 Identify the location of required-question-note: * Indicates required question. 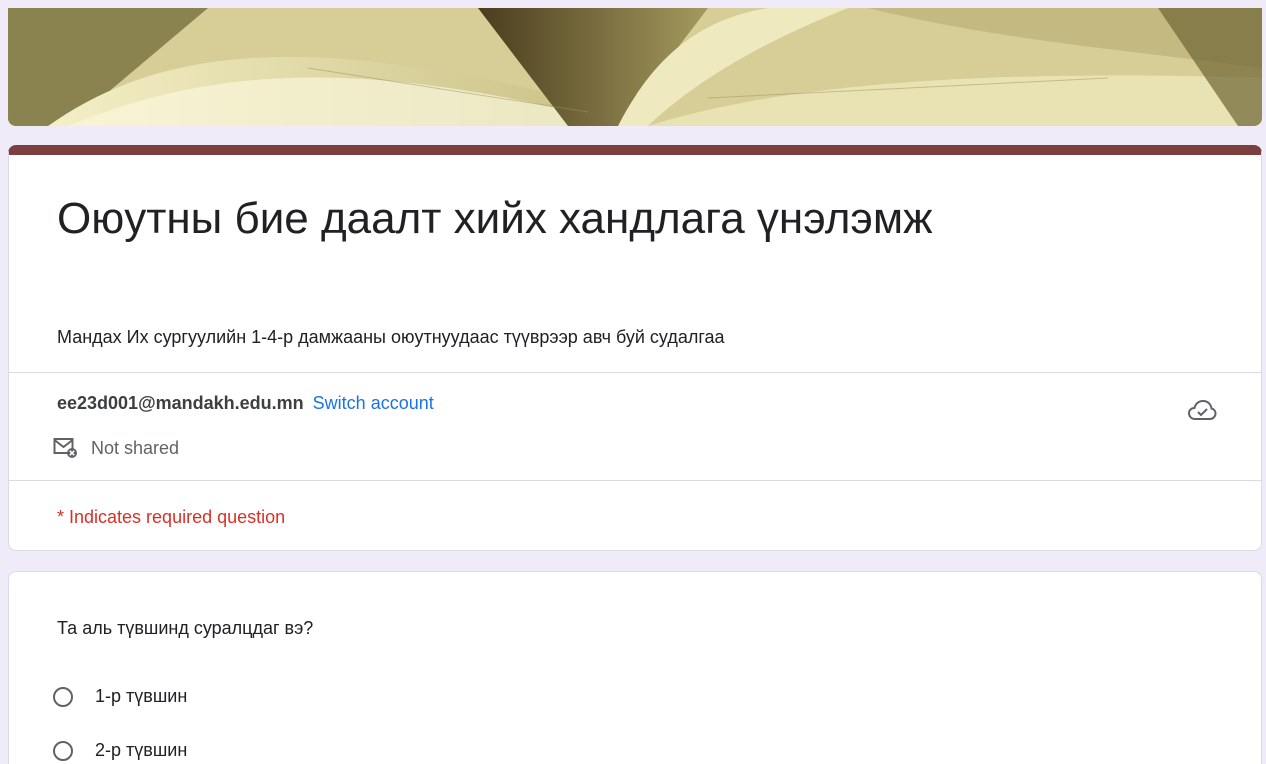
(171, 517).